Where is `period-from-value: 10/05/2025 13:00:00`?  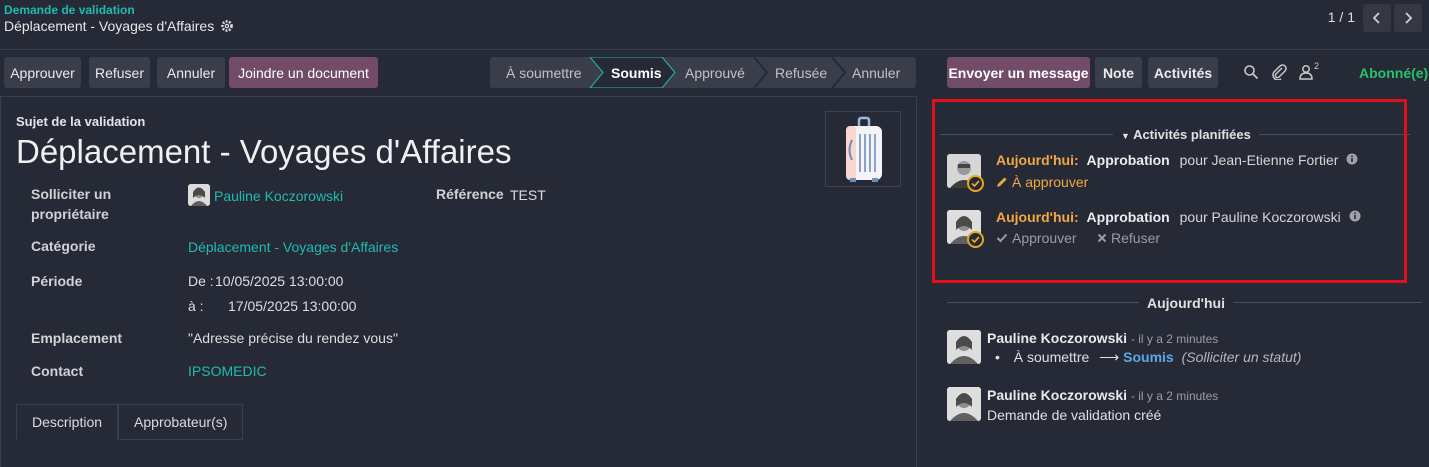 period-from-value: 10/05/2025 13:00:00 is located at coordinates (279, 281).